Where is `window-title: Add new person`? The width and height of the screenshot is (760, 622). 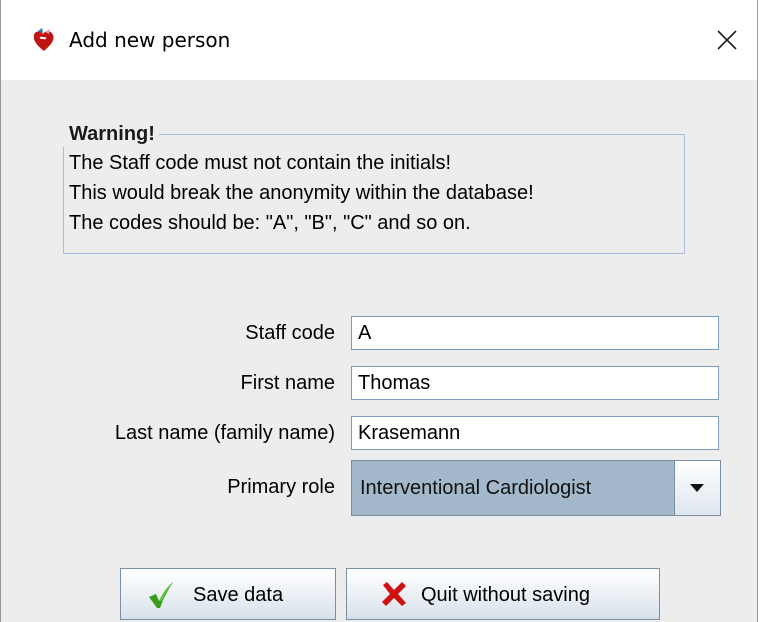 window-title: Add new person is located at coordinates (150, 40).